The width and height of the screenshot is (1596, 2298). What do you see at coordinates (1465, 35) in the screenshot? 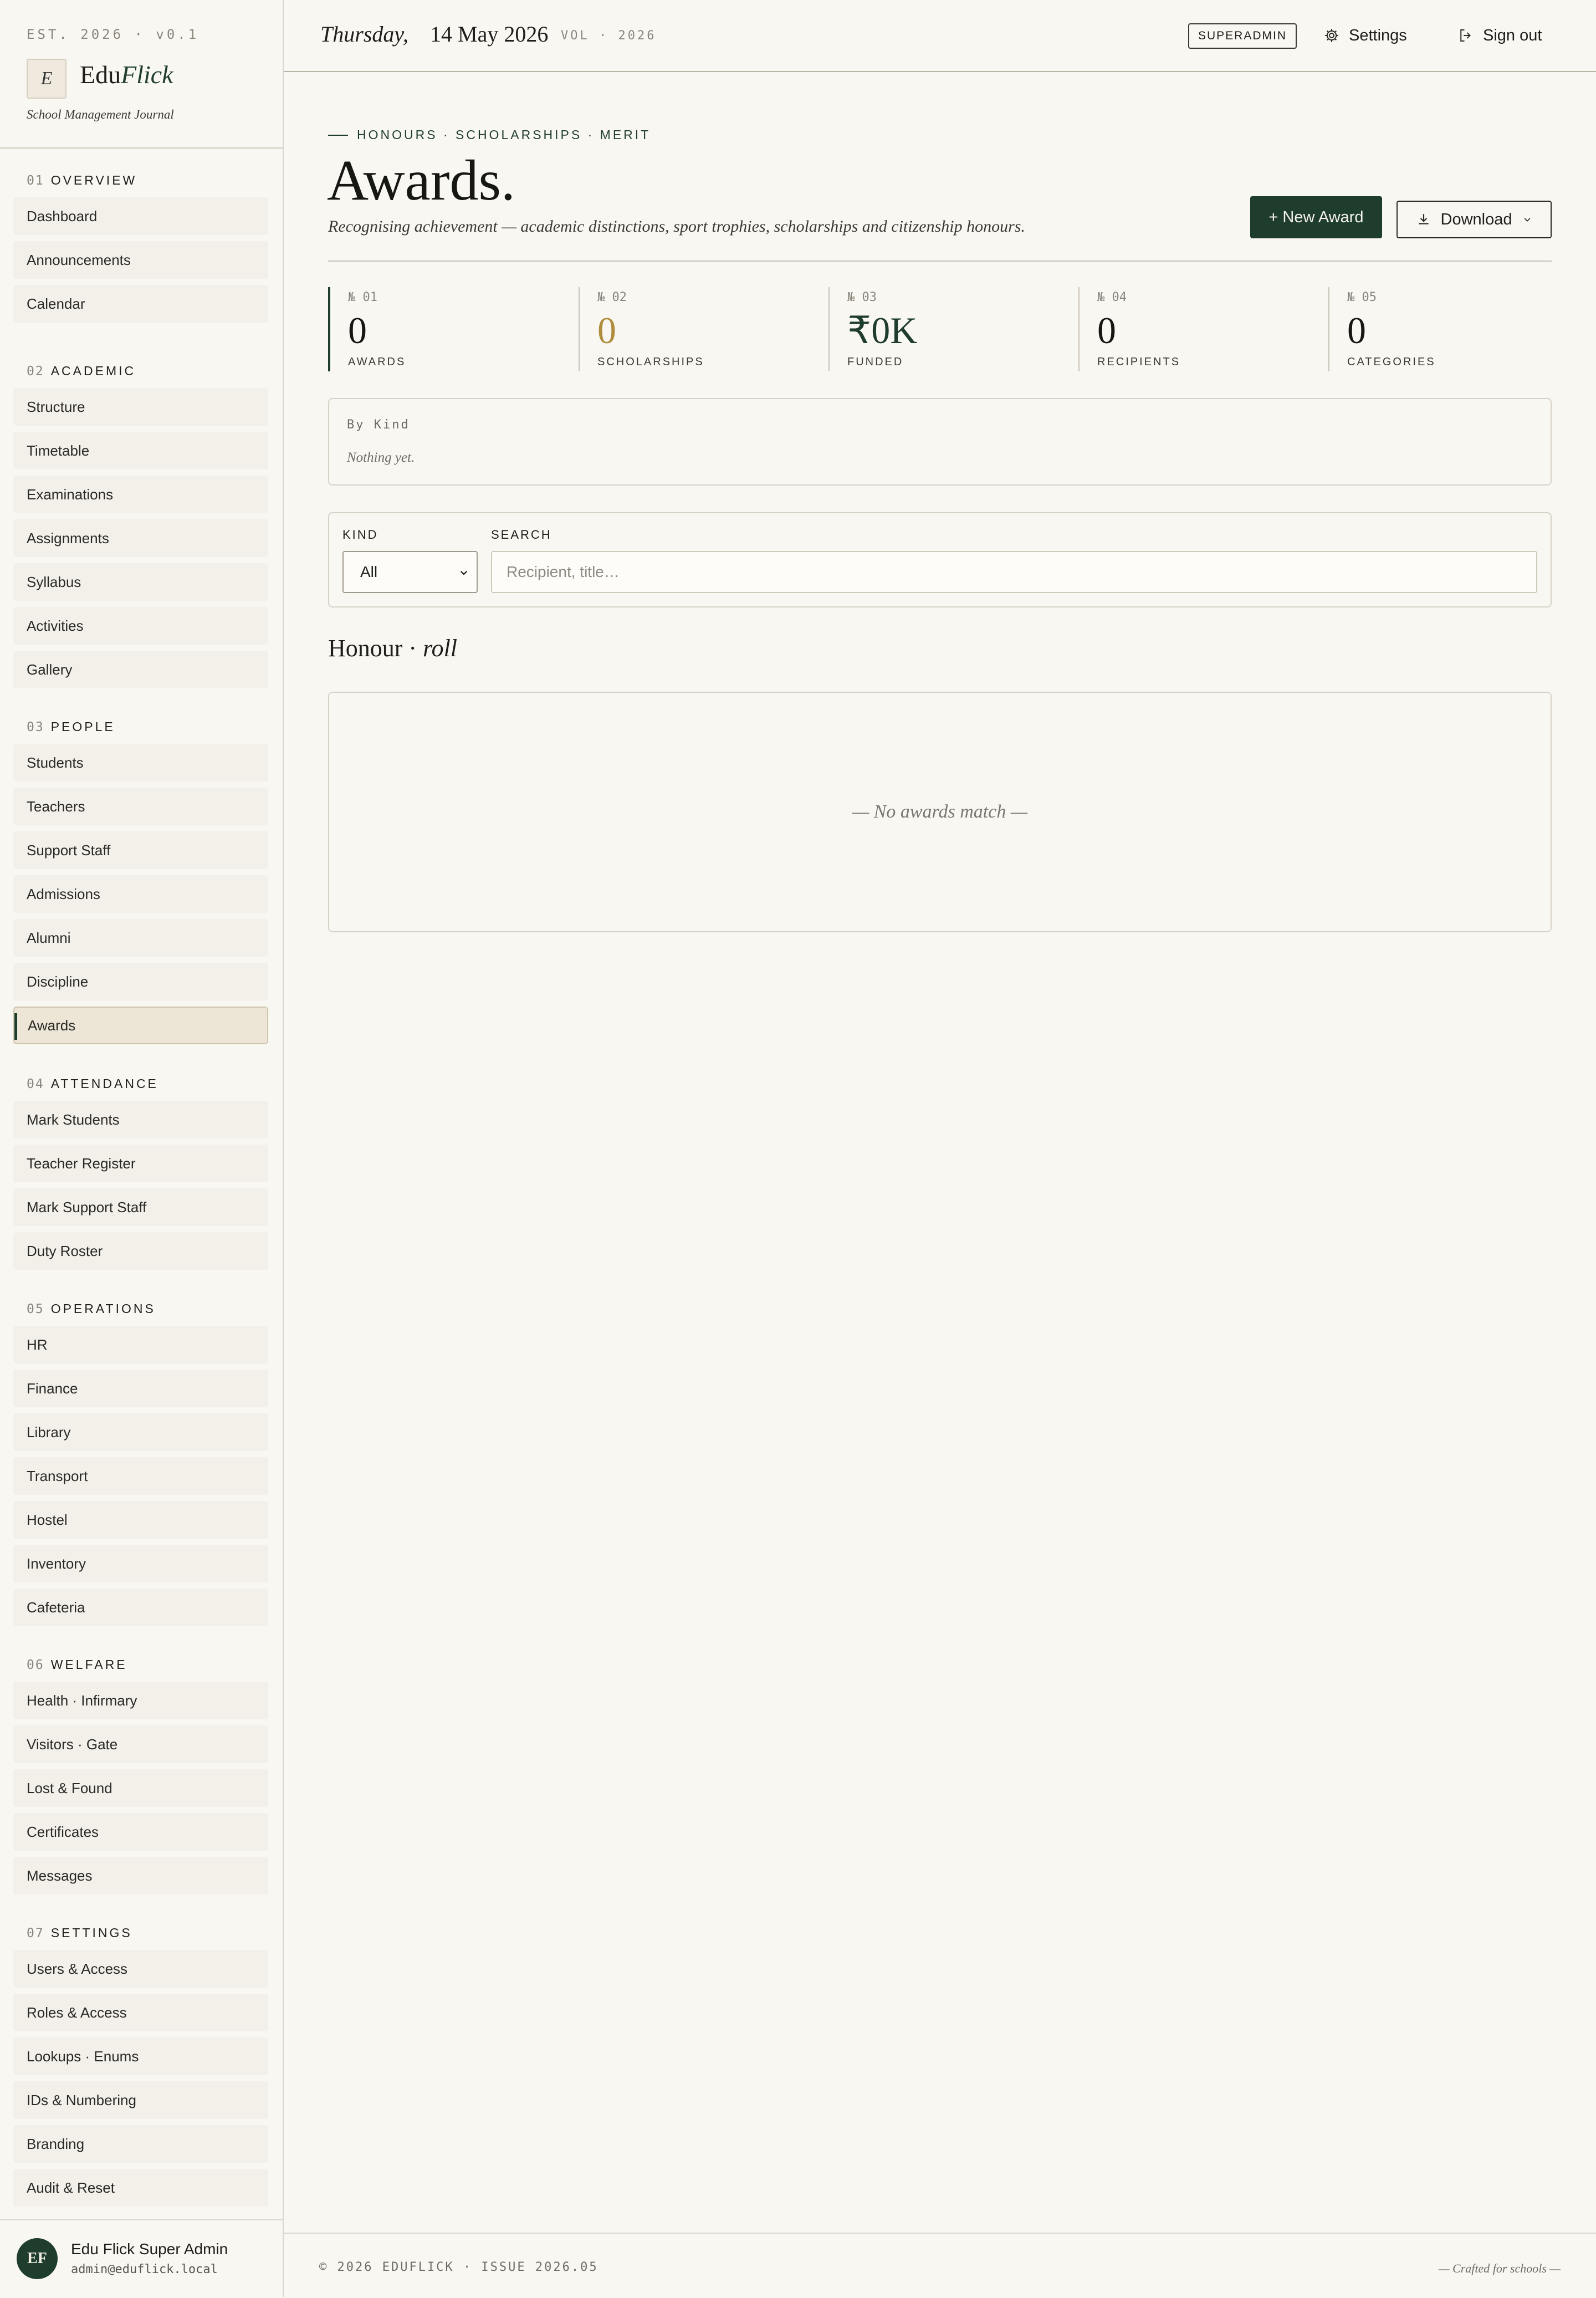
I see `sign-out-icon` at bounding box center [1465, 35].